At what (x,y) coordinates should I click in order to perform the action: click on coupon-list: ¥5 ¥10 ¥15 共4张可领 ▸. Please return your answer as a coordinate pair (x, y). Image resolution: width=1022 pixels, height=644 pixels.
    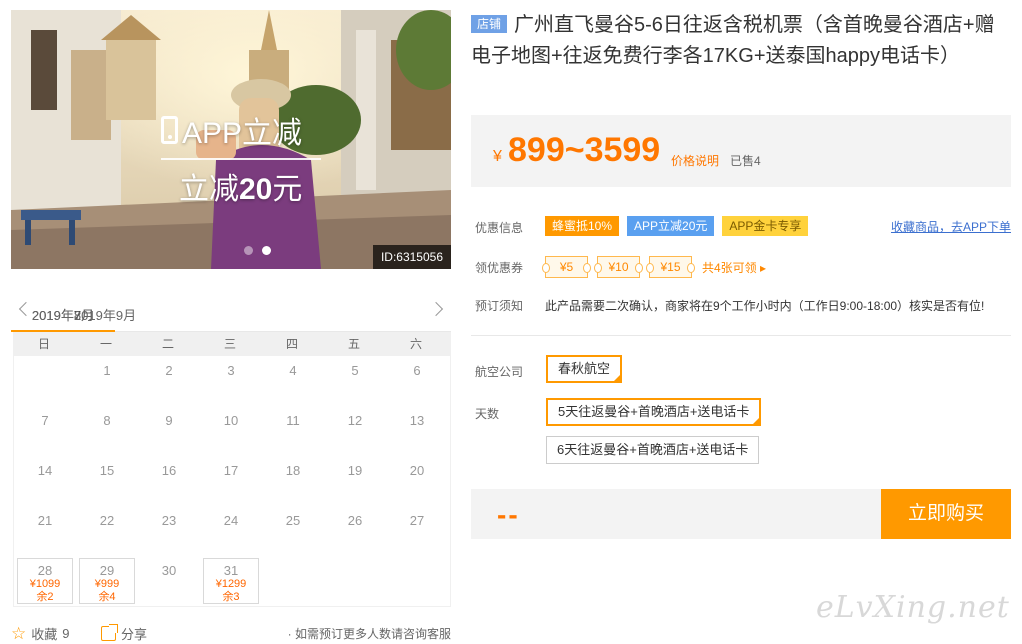
    Looking at the image, I should click on (654, 267).